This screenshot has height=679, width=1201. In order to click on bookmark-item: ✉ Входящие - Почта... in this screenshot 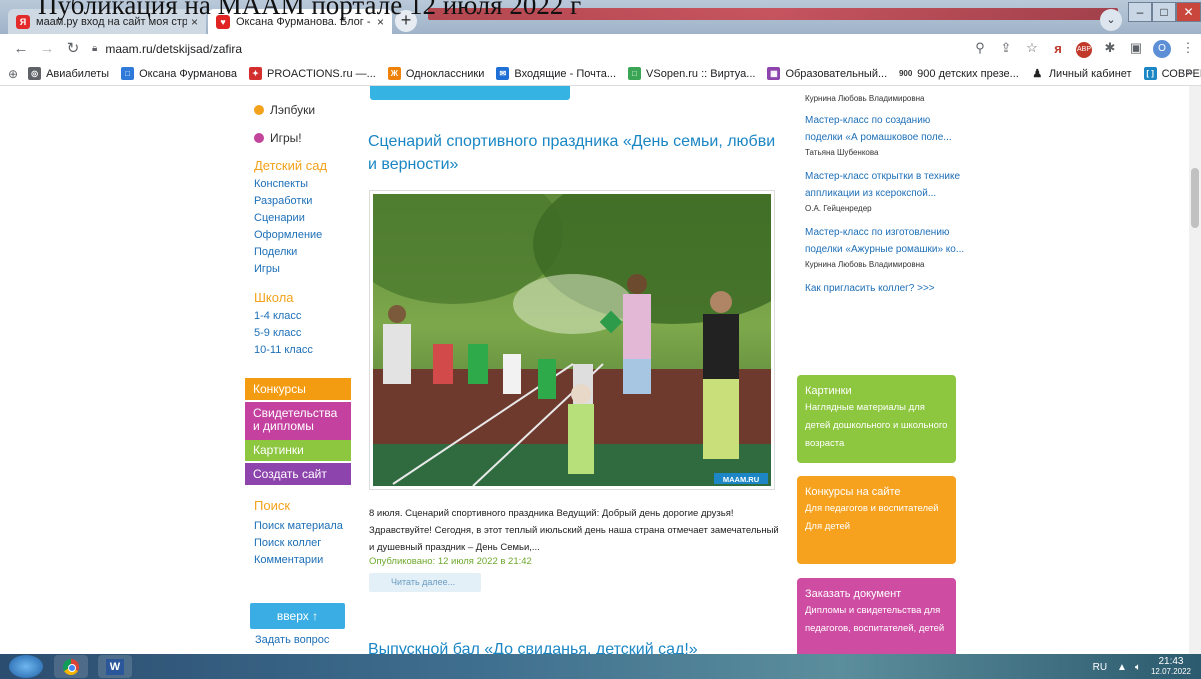, I will do `click(556, 73)`.